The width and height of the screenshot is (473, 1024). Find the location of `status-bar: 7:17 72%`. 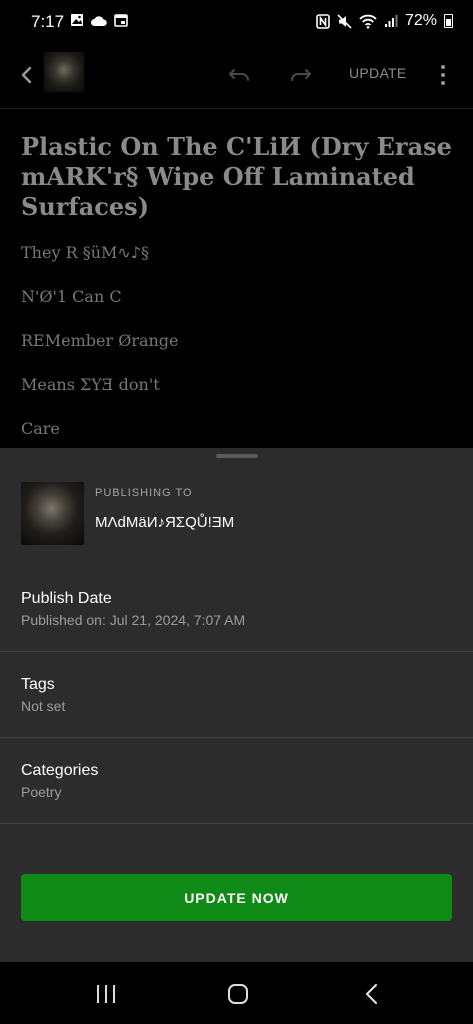

status-bar: 7:17 72% is located at coordinates (236, 22).